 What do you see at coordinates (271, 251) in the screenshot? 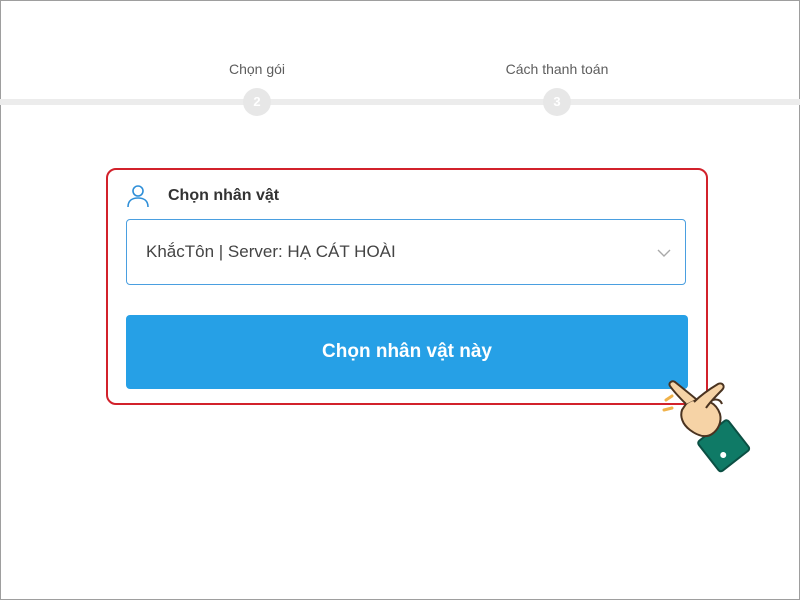
I see `character-select-value: KhắcTôn | Server: HẠ CÁT HOÀI` at bounding box center [271, 251].